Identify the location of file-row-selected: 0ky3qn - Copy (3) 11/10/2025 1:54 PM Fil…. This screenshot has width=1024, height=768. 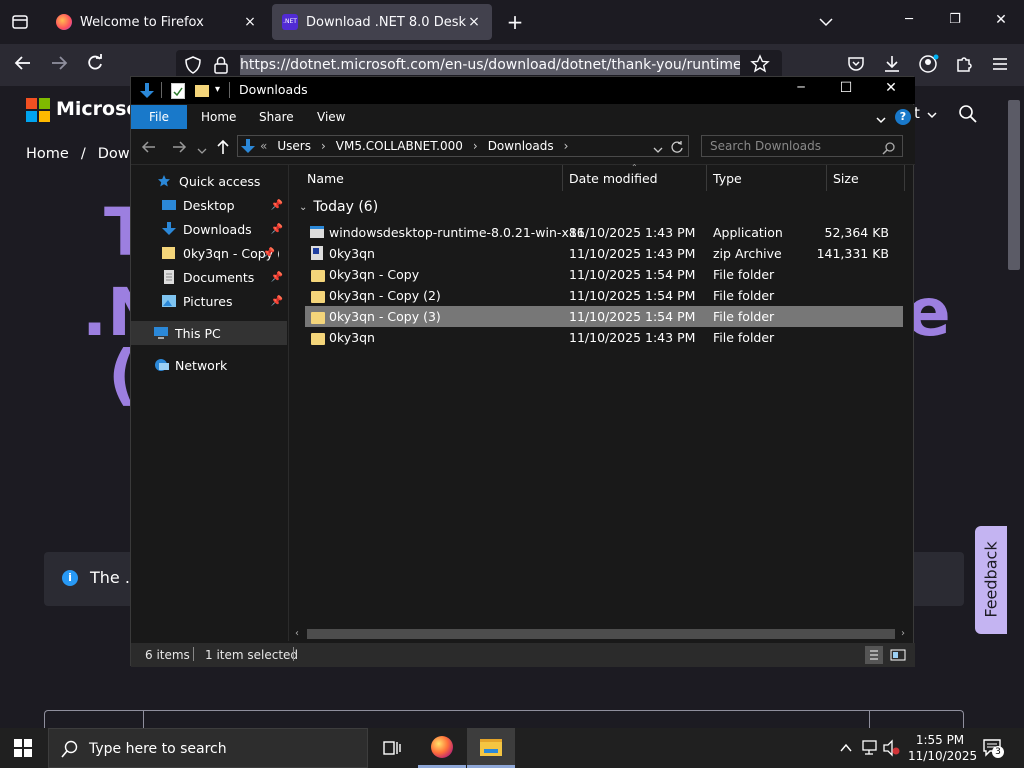
(604, 316).